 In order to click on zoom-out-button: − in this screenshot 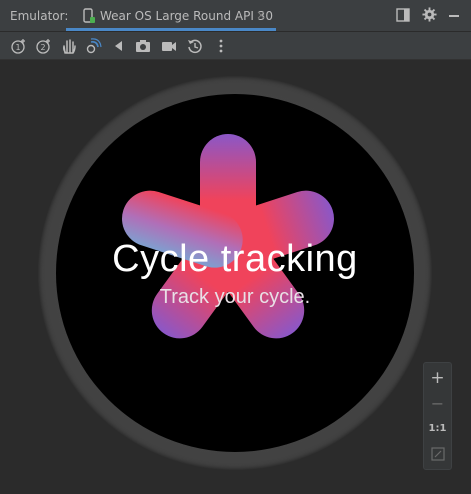, I will do `click(437, 403)`.